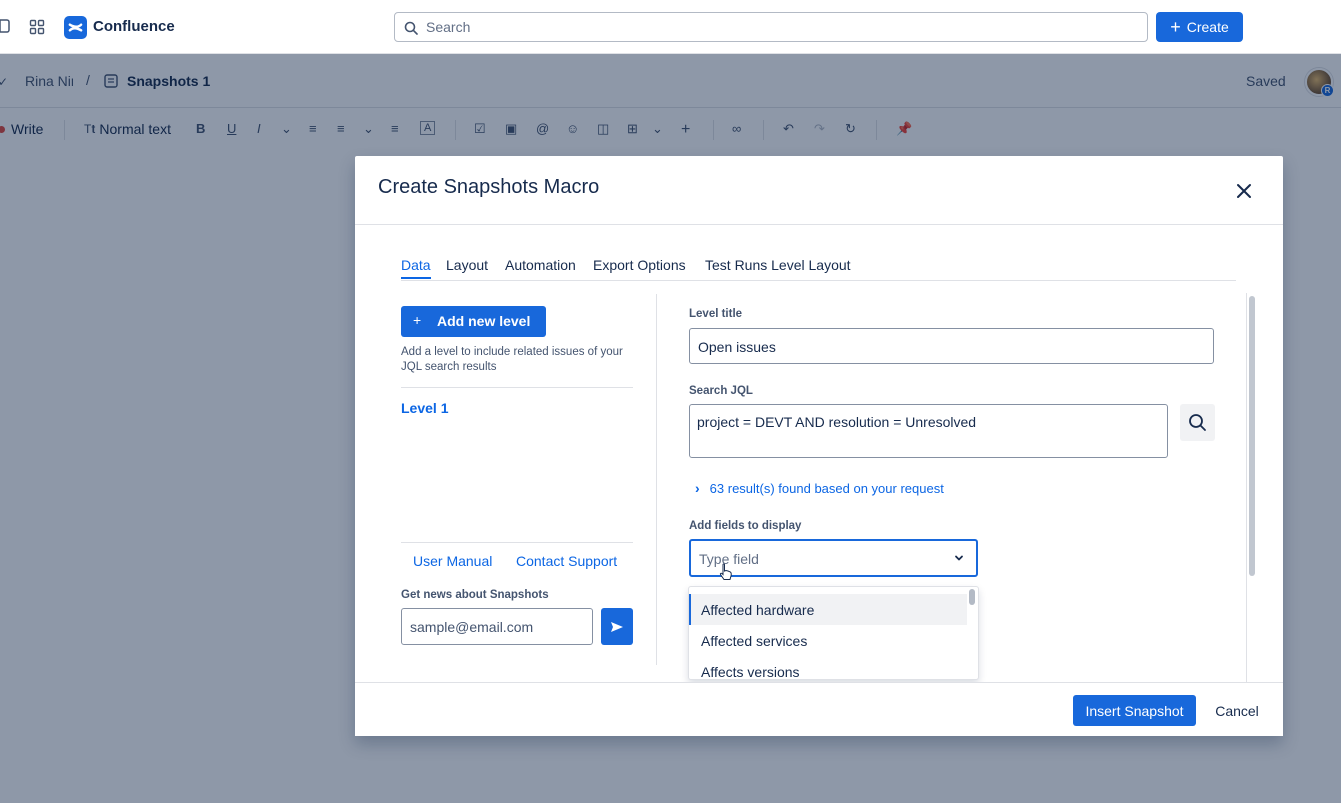 The height and width of the screenshot is (803, 1341). I want to click on search-input: Search, so click(771, 27).